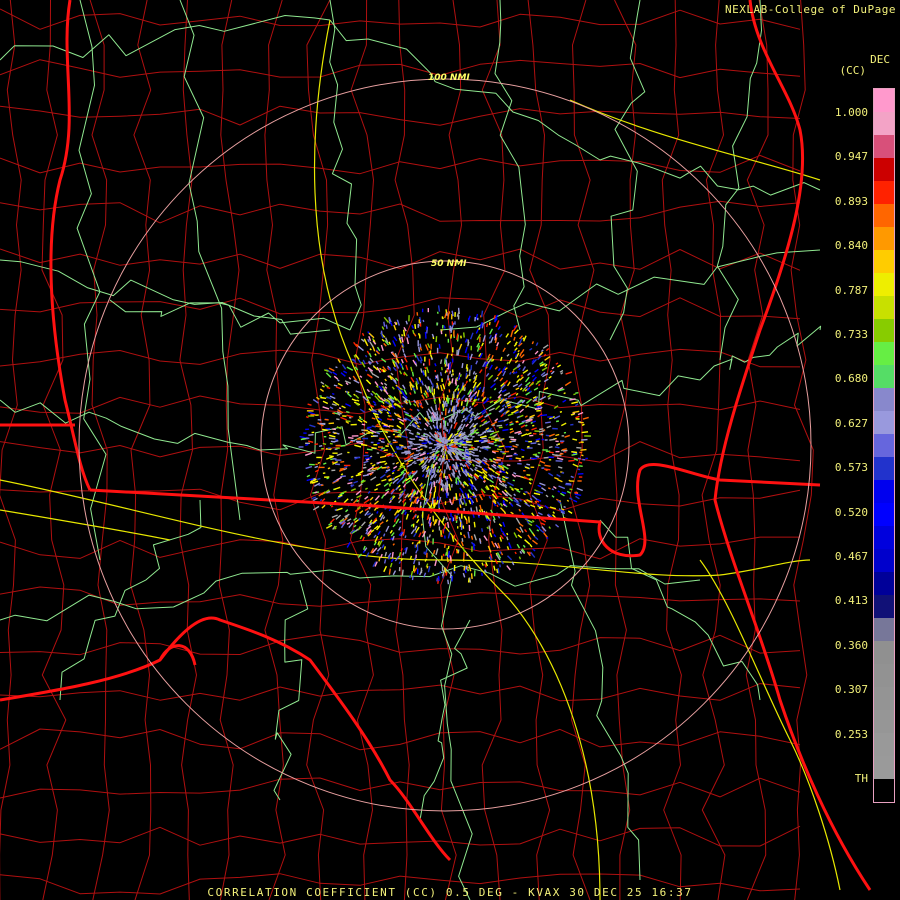 This screenshot has width=900, height=900. Describe the element at coordinates (851, 512) in the screenshot. I see `color-scale-label: 0.520` at that location.